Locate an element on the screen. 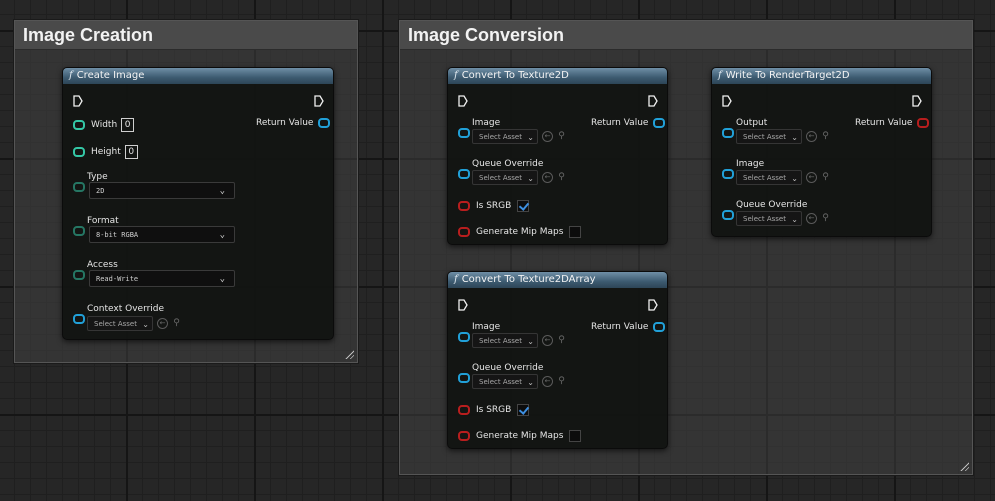 The height and width of the screenshot is (501, 995). pin-label: Return Value is located at coordinates (620, 327).